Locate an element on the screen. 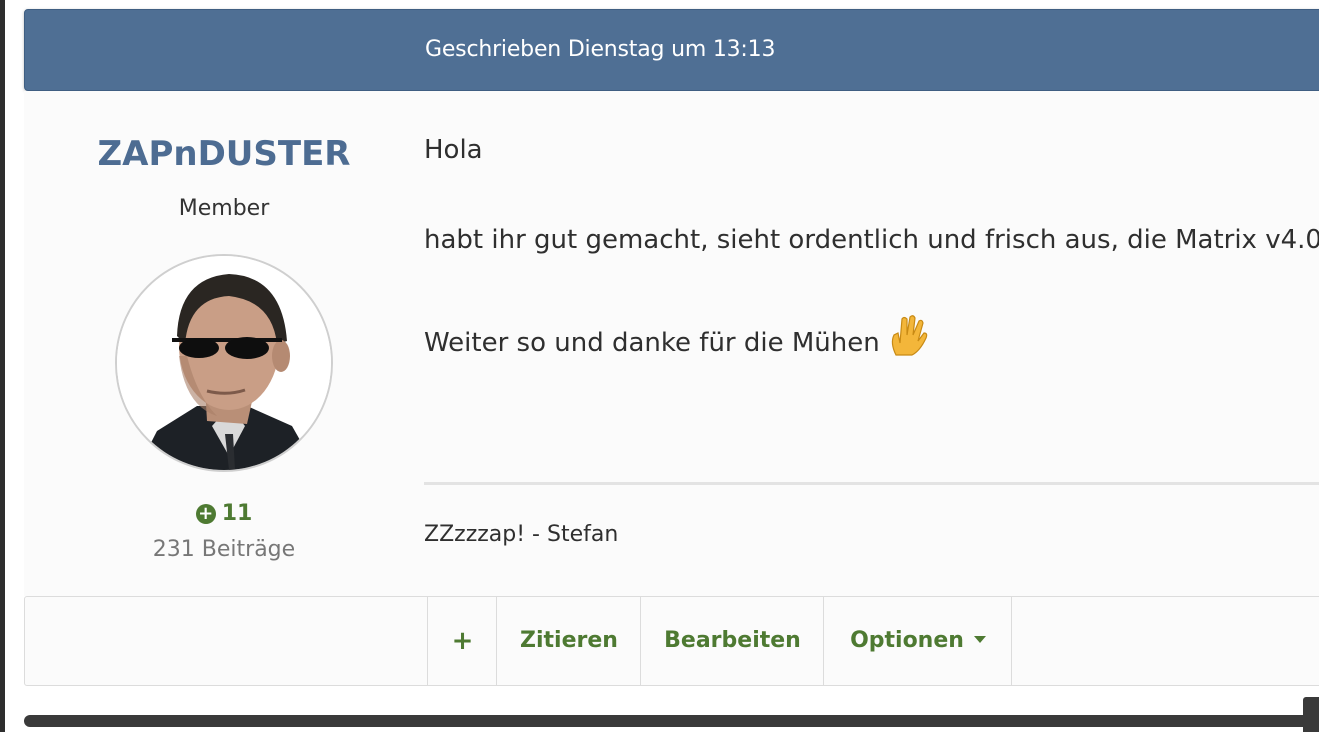 This screenshot has width=1319, height=732. like-button: + is located at coordinates (462, 641).